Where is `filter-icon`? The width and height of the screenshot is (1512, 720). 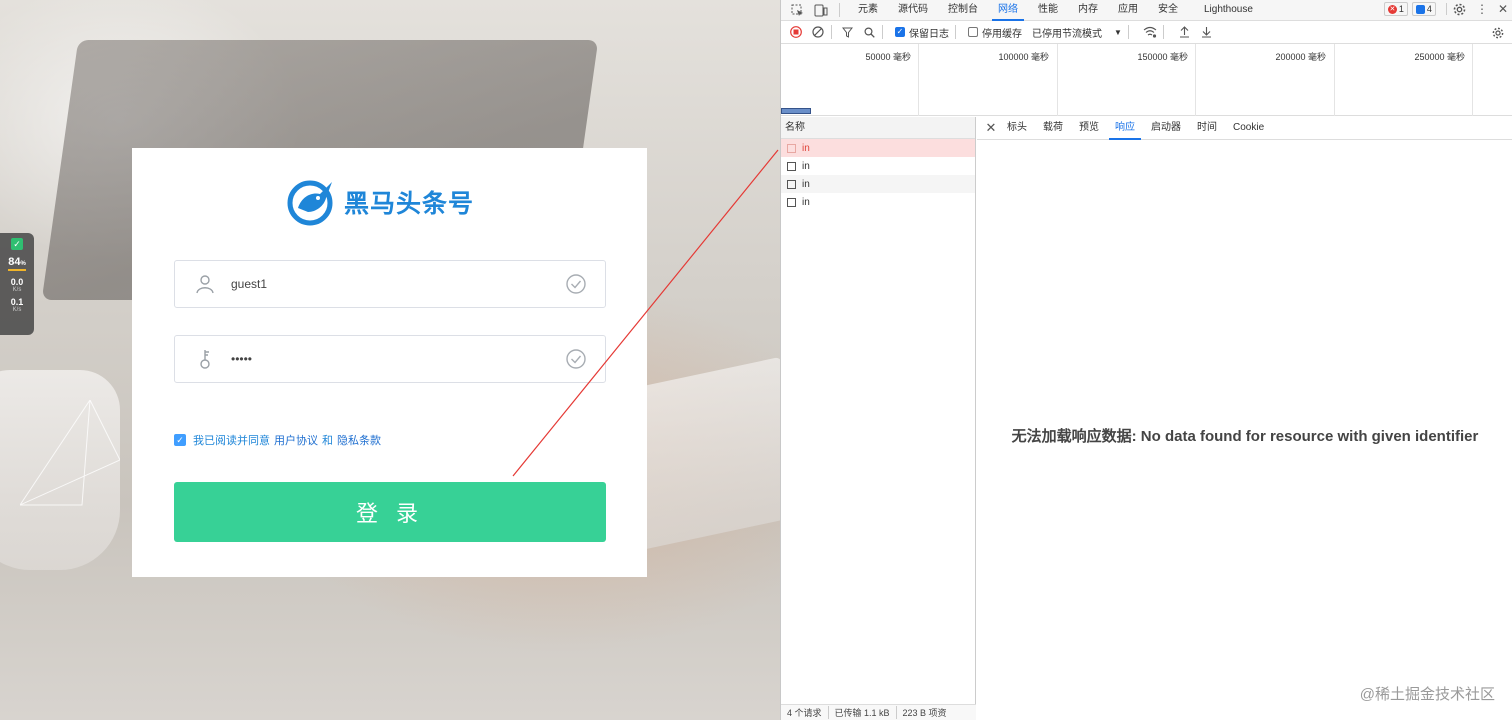
filter-icon is located at coordinates (847, 32).